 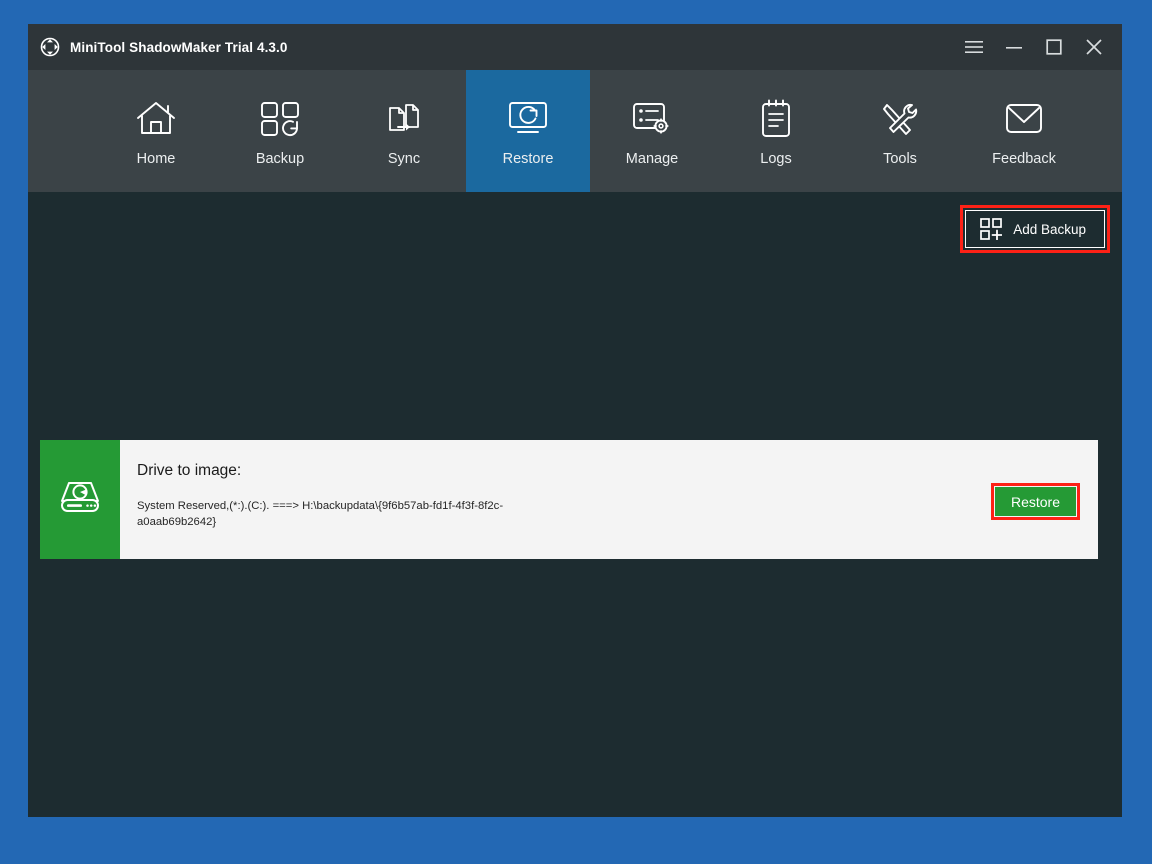 I want to click on tools-icon, so click(x=900, y=119).